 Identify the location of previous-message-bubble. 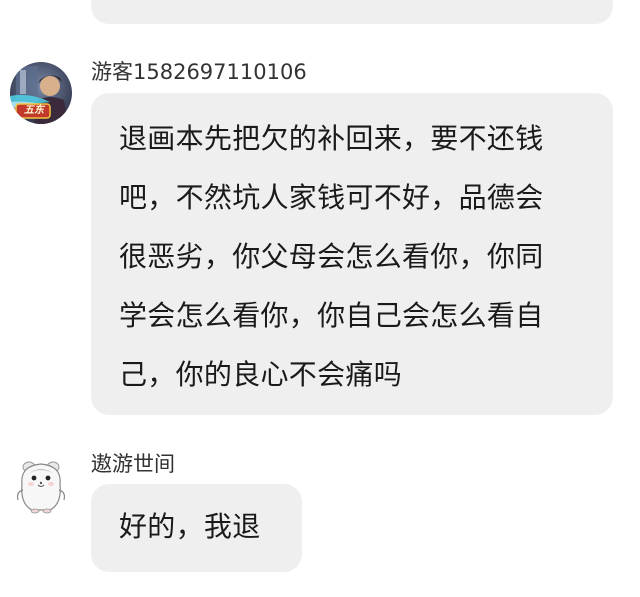
(352, 12).